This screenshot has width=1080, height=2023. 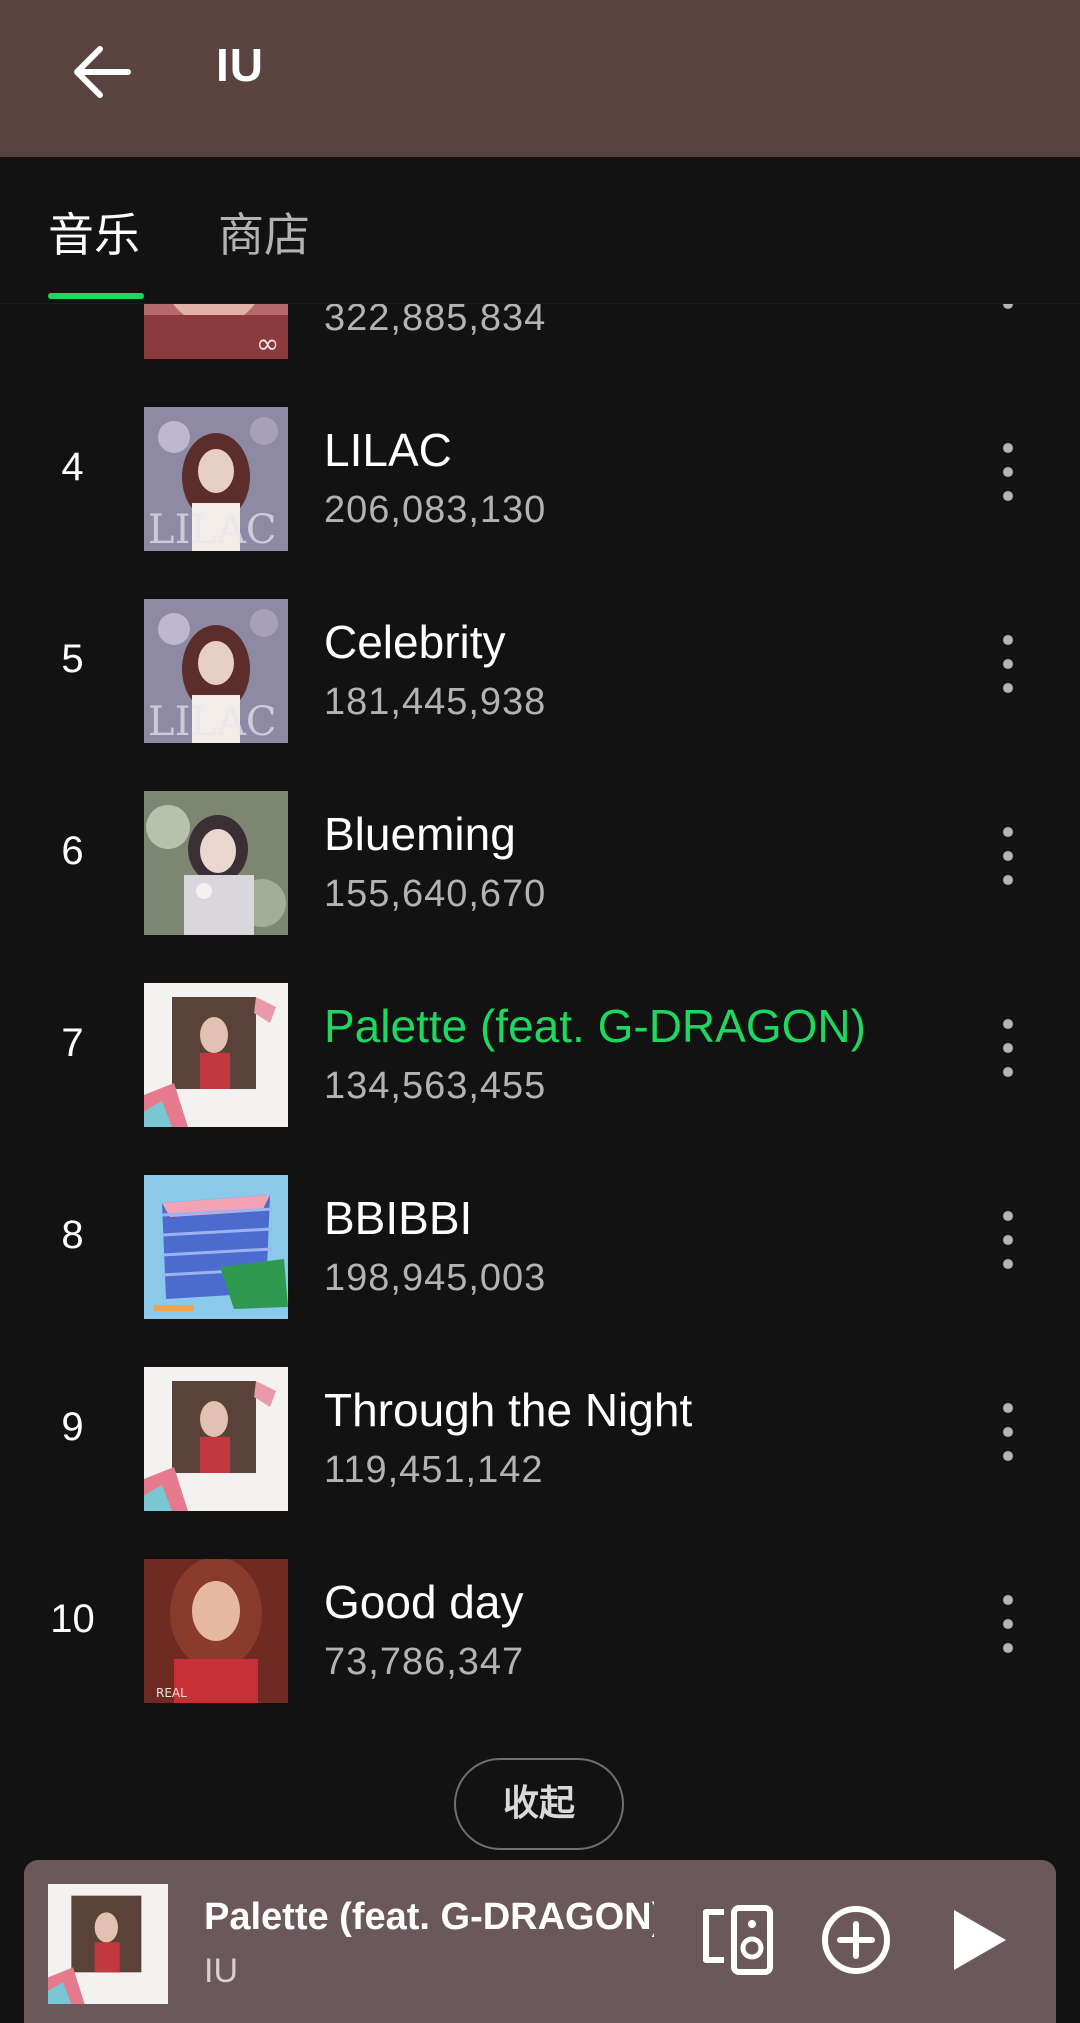 I want to click on tab-store: 商店, so click(x=264, y=232).